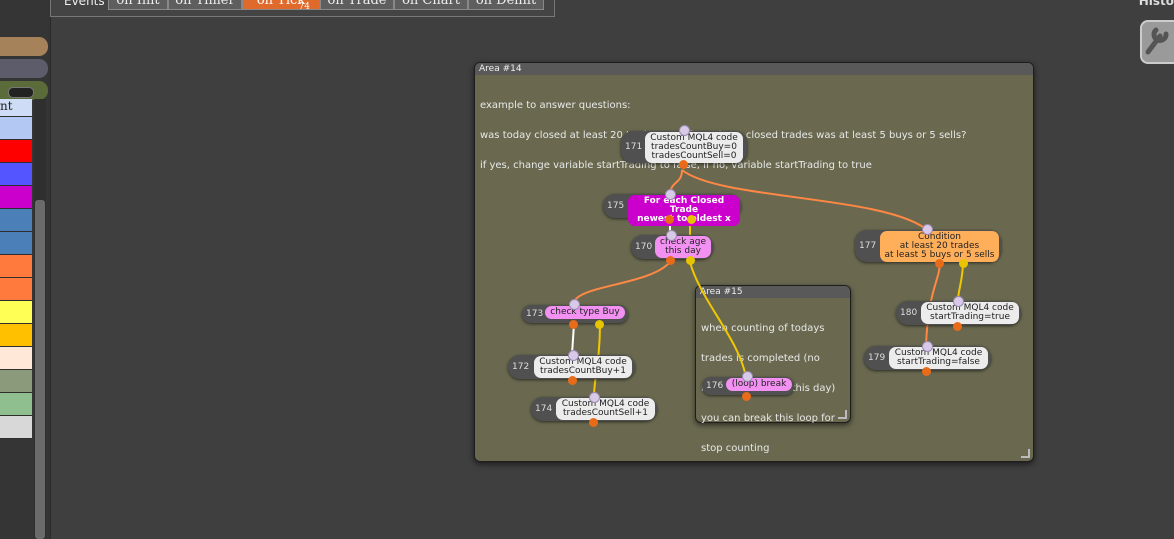 The height and width of the screenshot is (539, 1174). I want to click on node-label: Custom MQL4 code tradesCountSell+1, so click(605, 409).